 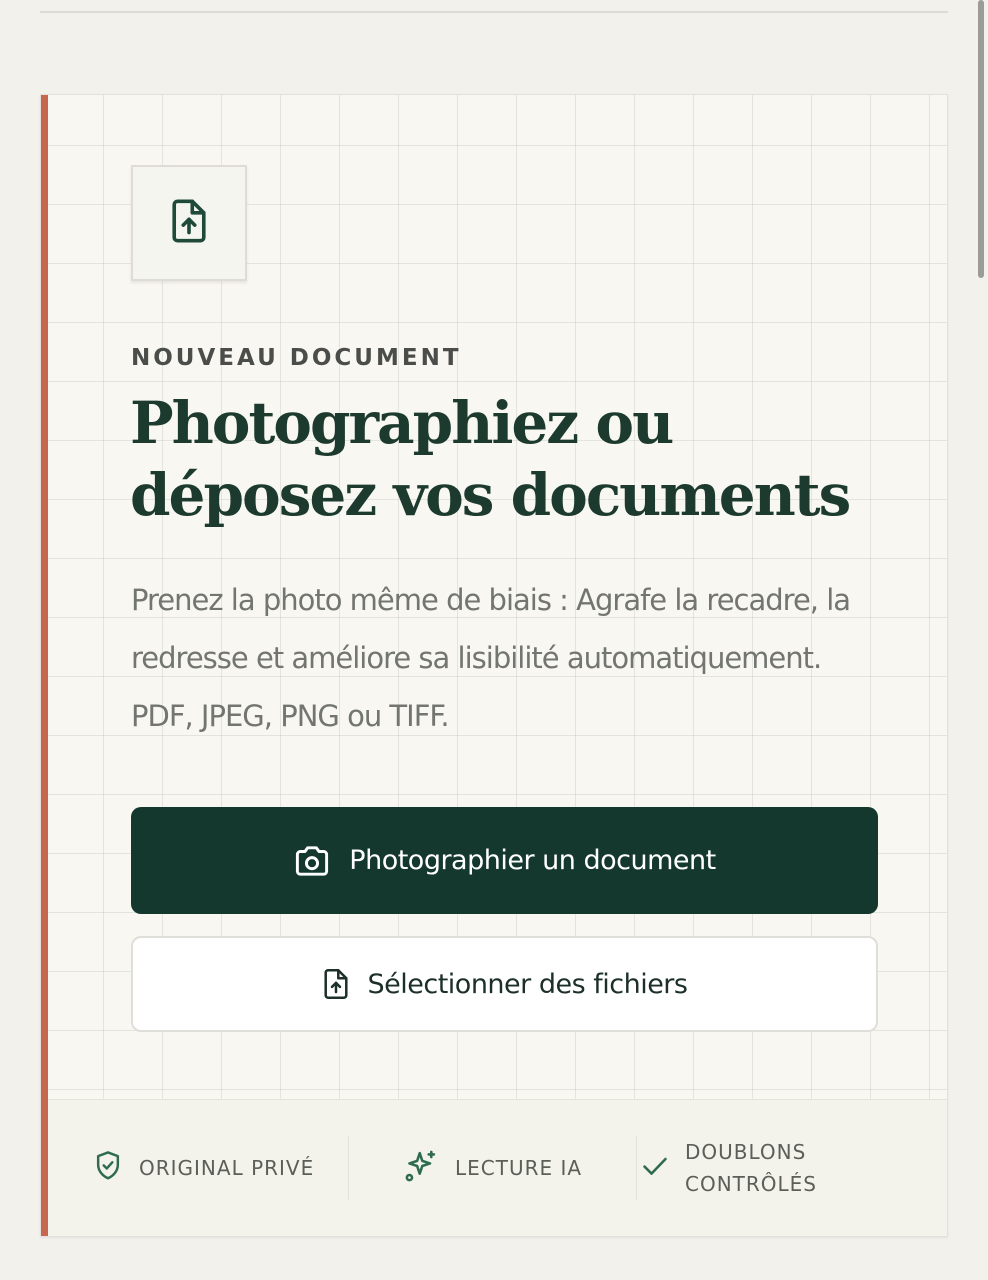 I want to click on upload-tile, so click(x=189, y=223).